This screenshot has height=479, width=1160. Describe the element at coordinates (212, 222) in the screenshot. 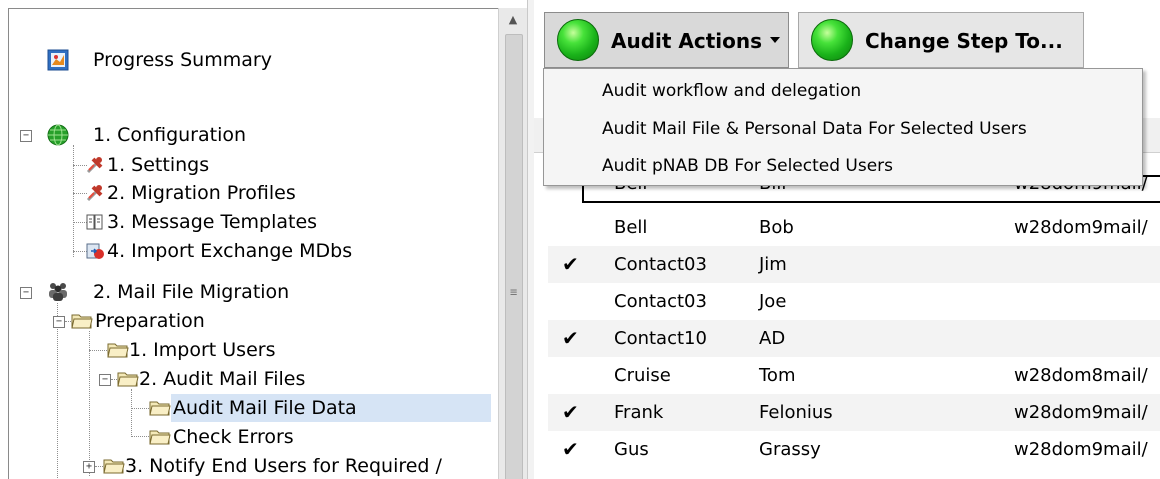

I see `tree-item-label: 3. Message Templates` at that location.